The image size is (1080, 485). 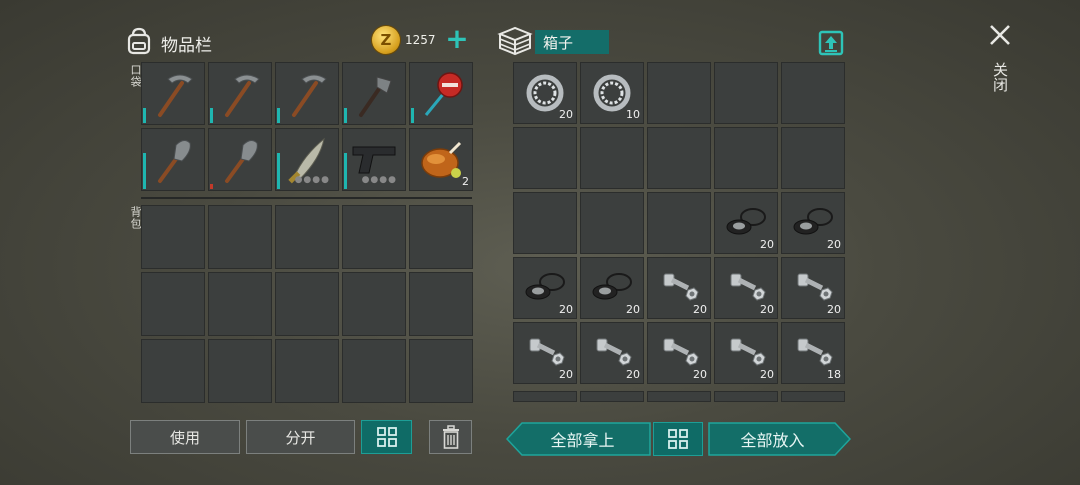 What do you see at coordinates (185, 437) in the screenshot?
I see `use-button: 使用` at bounding box center [185, 437].